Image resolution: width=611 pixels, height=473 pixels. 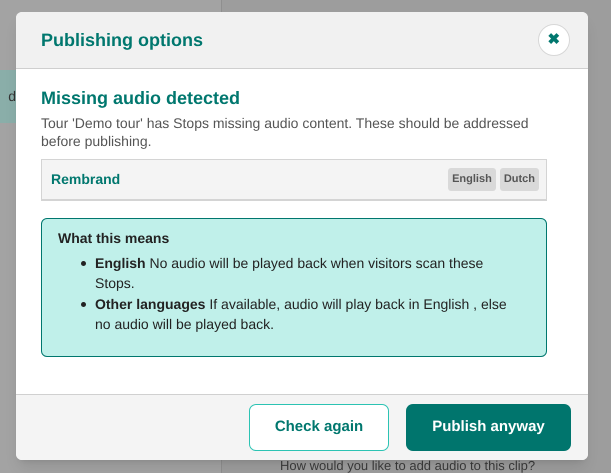 What do you see at coordinates (285, 132) in the screenshot?
I see `message-text: Tour 'Demo tour' has Stops missing audio content. These should be addressed before publishing.` at bounding box center [285, 132].